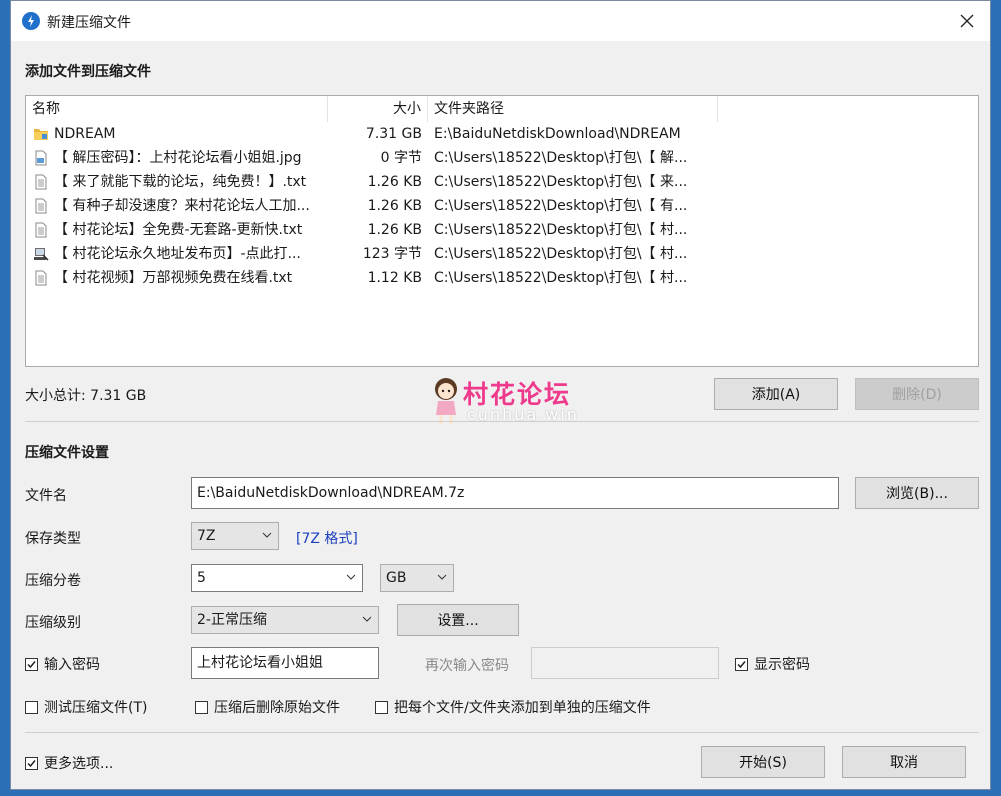  I want to click on column-header-path: 文件夹路径, so click(573, 109).